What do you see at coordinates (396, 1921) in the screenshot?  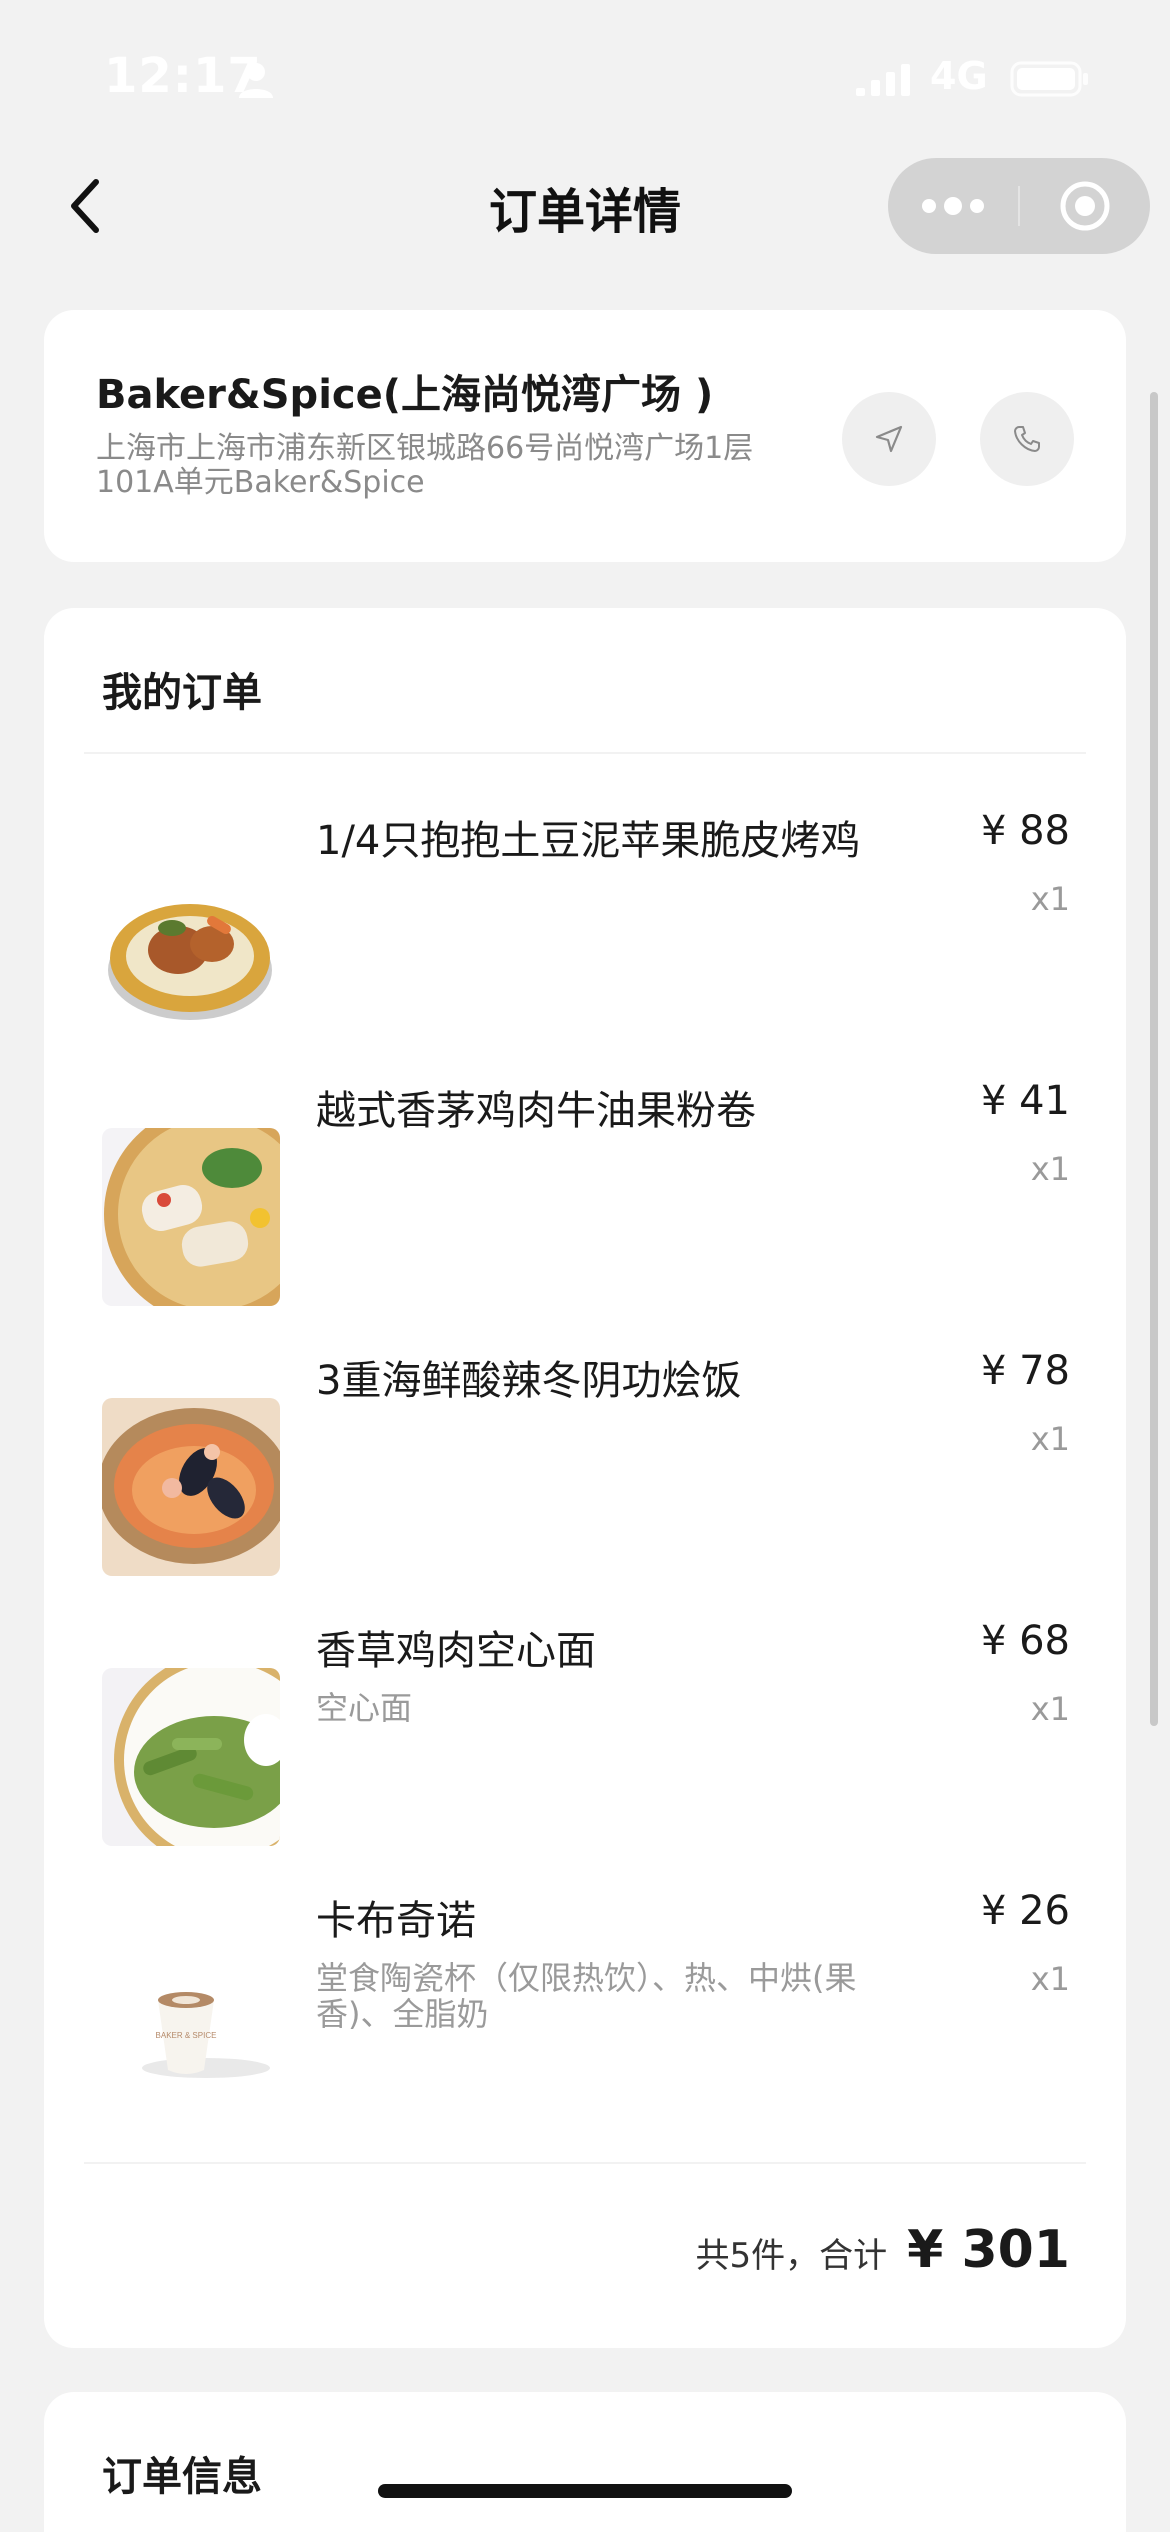 I see `item-name: 卡布奇诺` at bounding box center [396, 1921].